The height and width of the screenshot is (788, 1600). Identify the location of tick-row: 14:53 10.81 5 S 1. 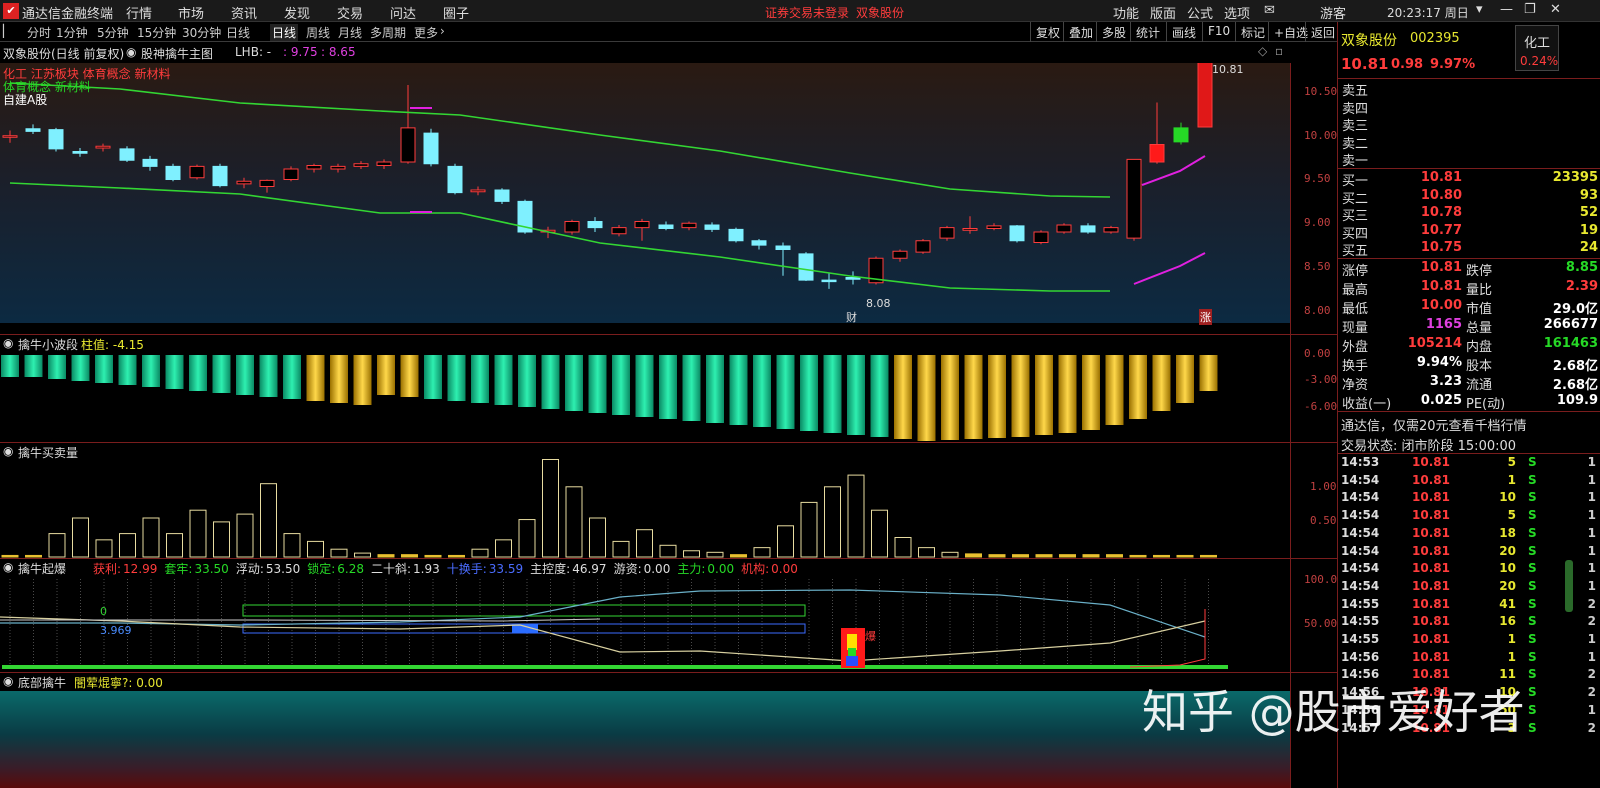
(1469, 463).